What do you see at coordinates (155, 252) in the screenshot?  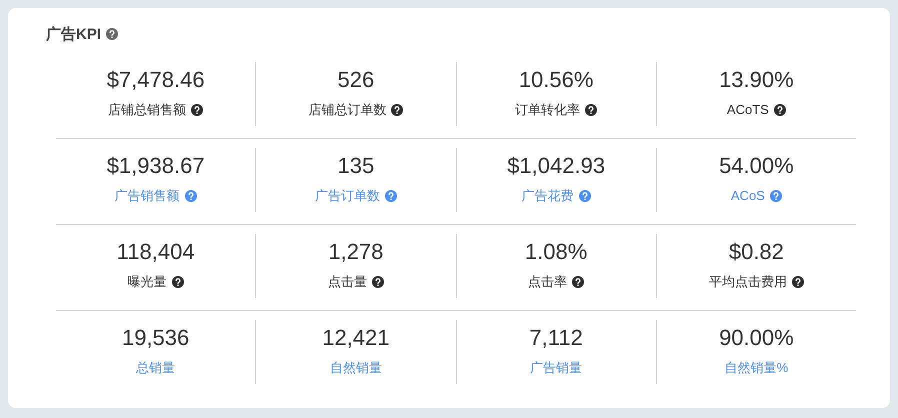 I see `metric-value: 118,404` at bounding box center [155, 252].